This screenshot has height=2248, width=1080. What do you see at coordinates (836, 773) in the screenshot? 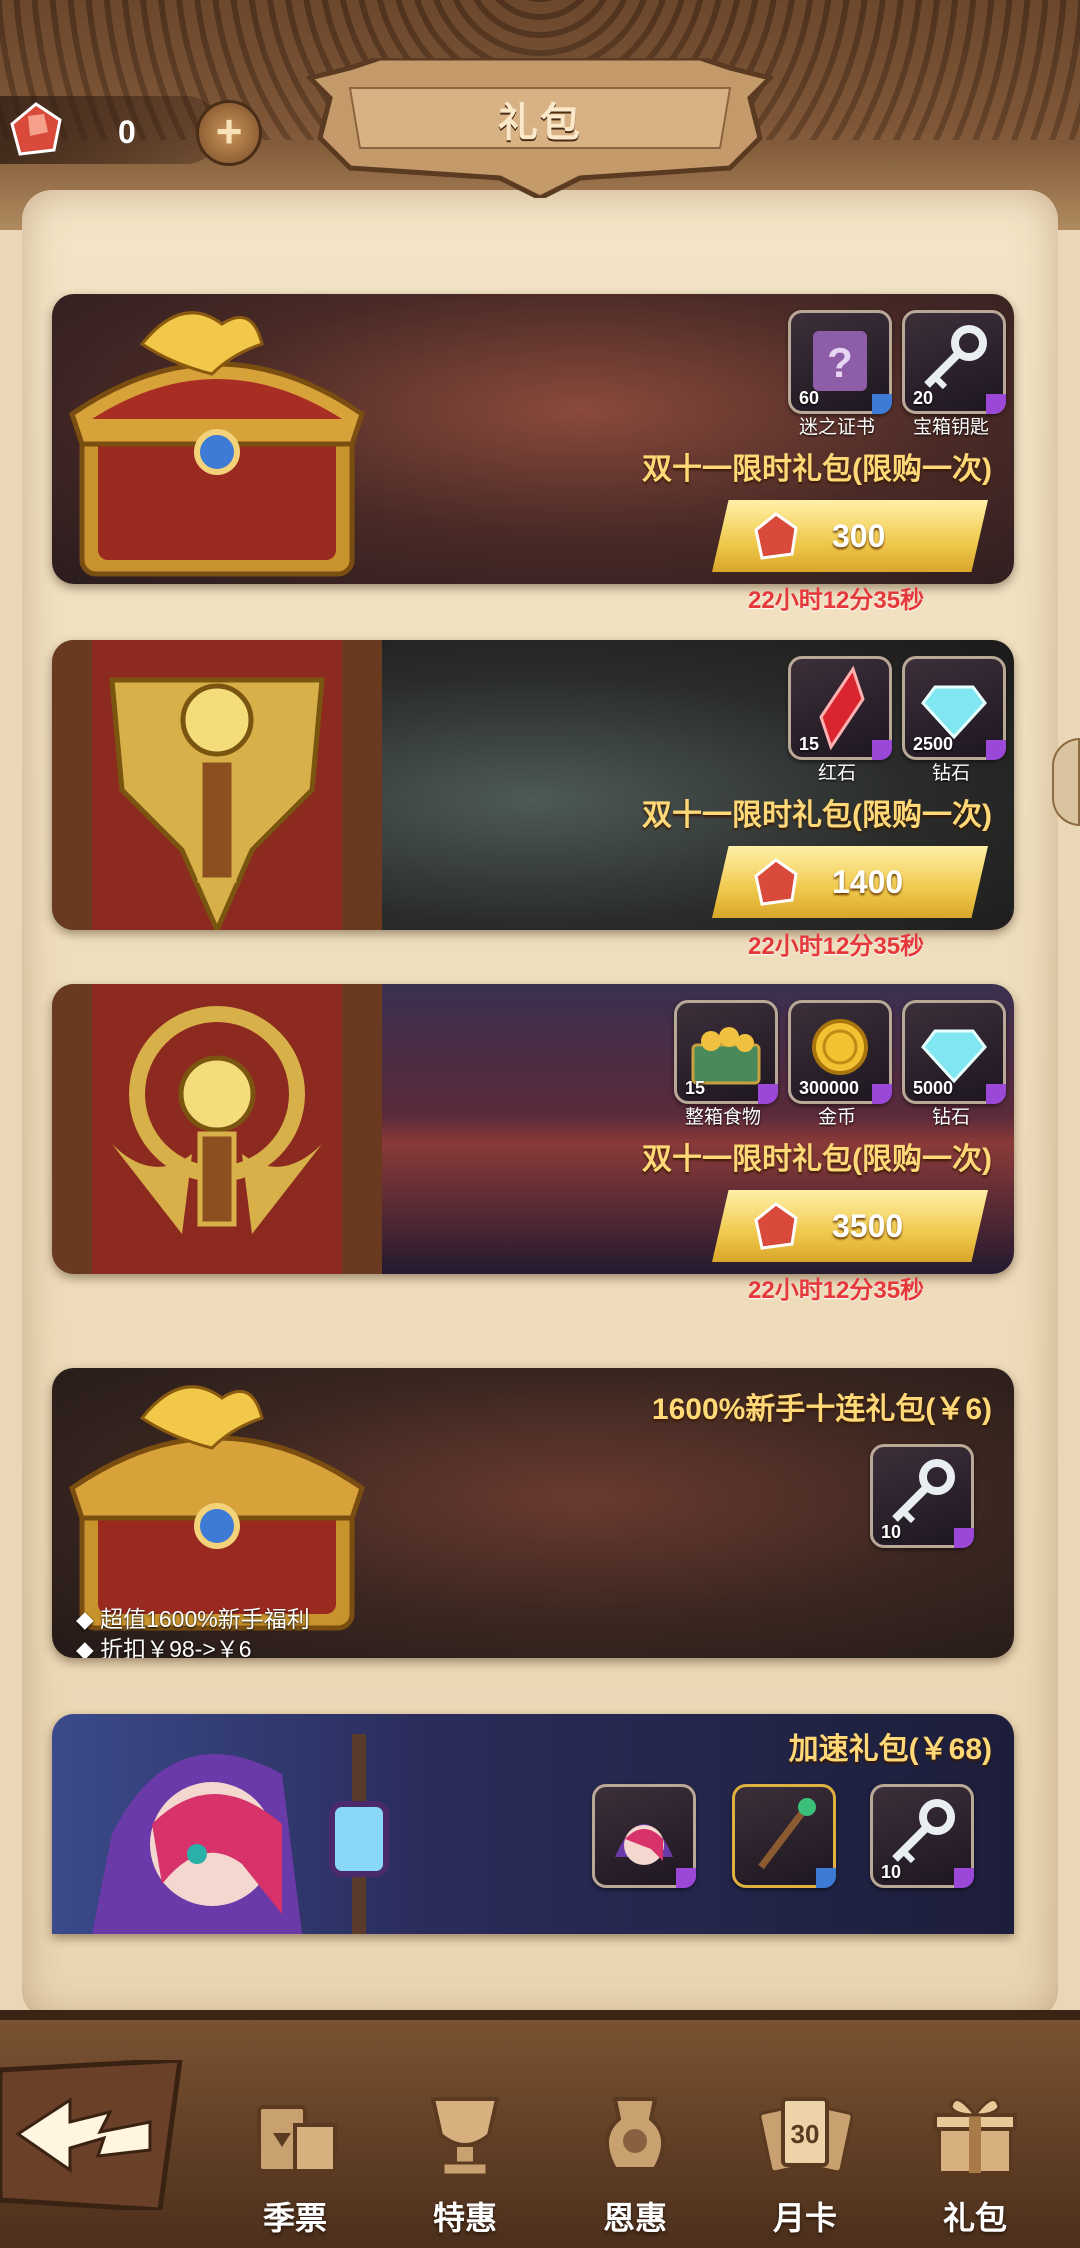
I see `item-label: 红石` at bounding box center [836, 773].